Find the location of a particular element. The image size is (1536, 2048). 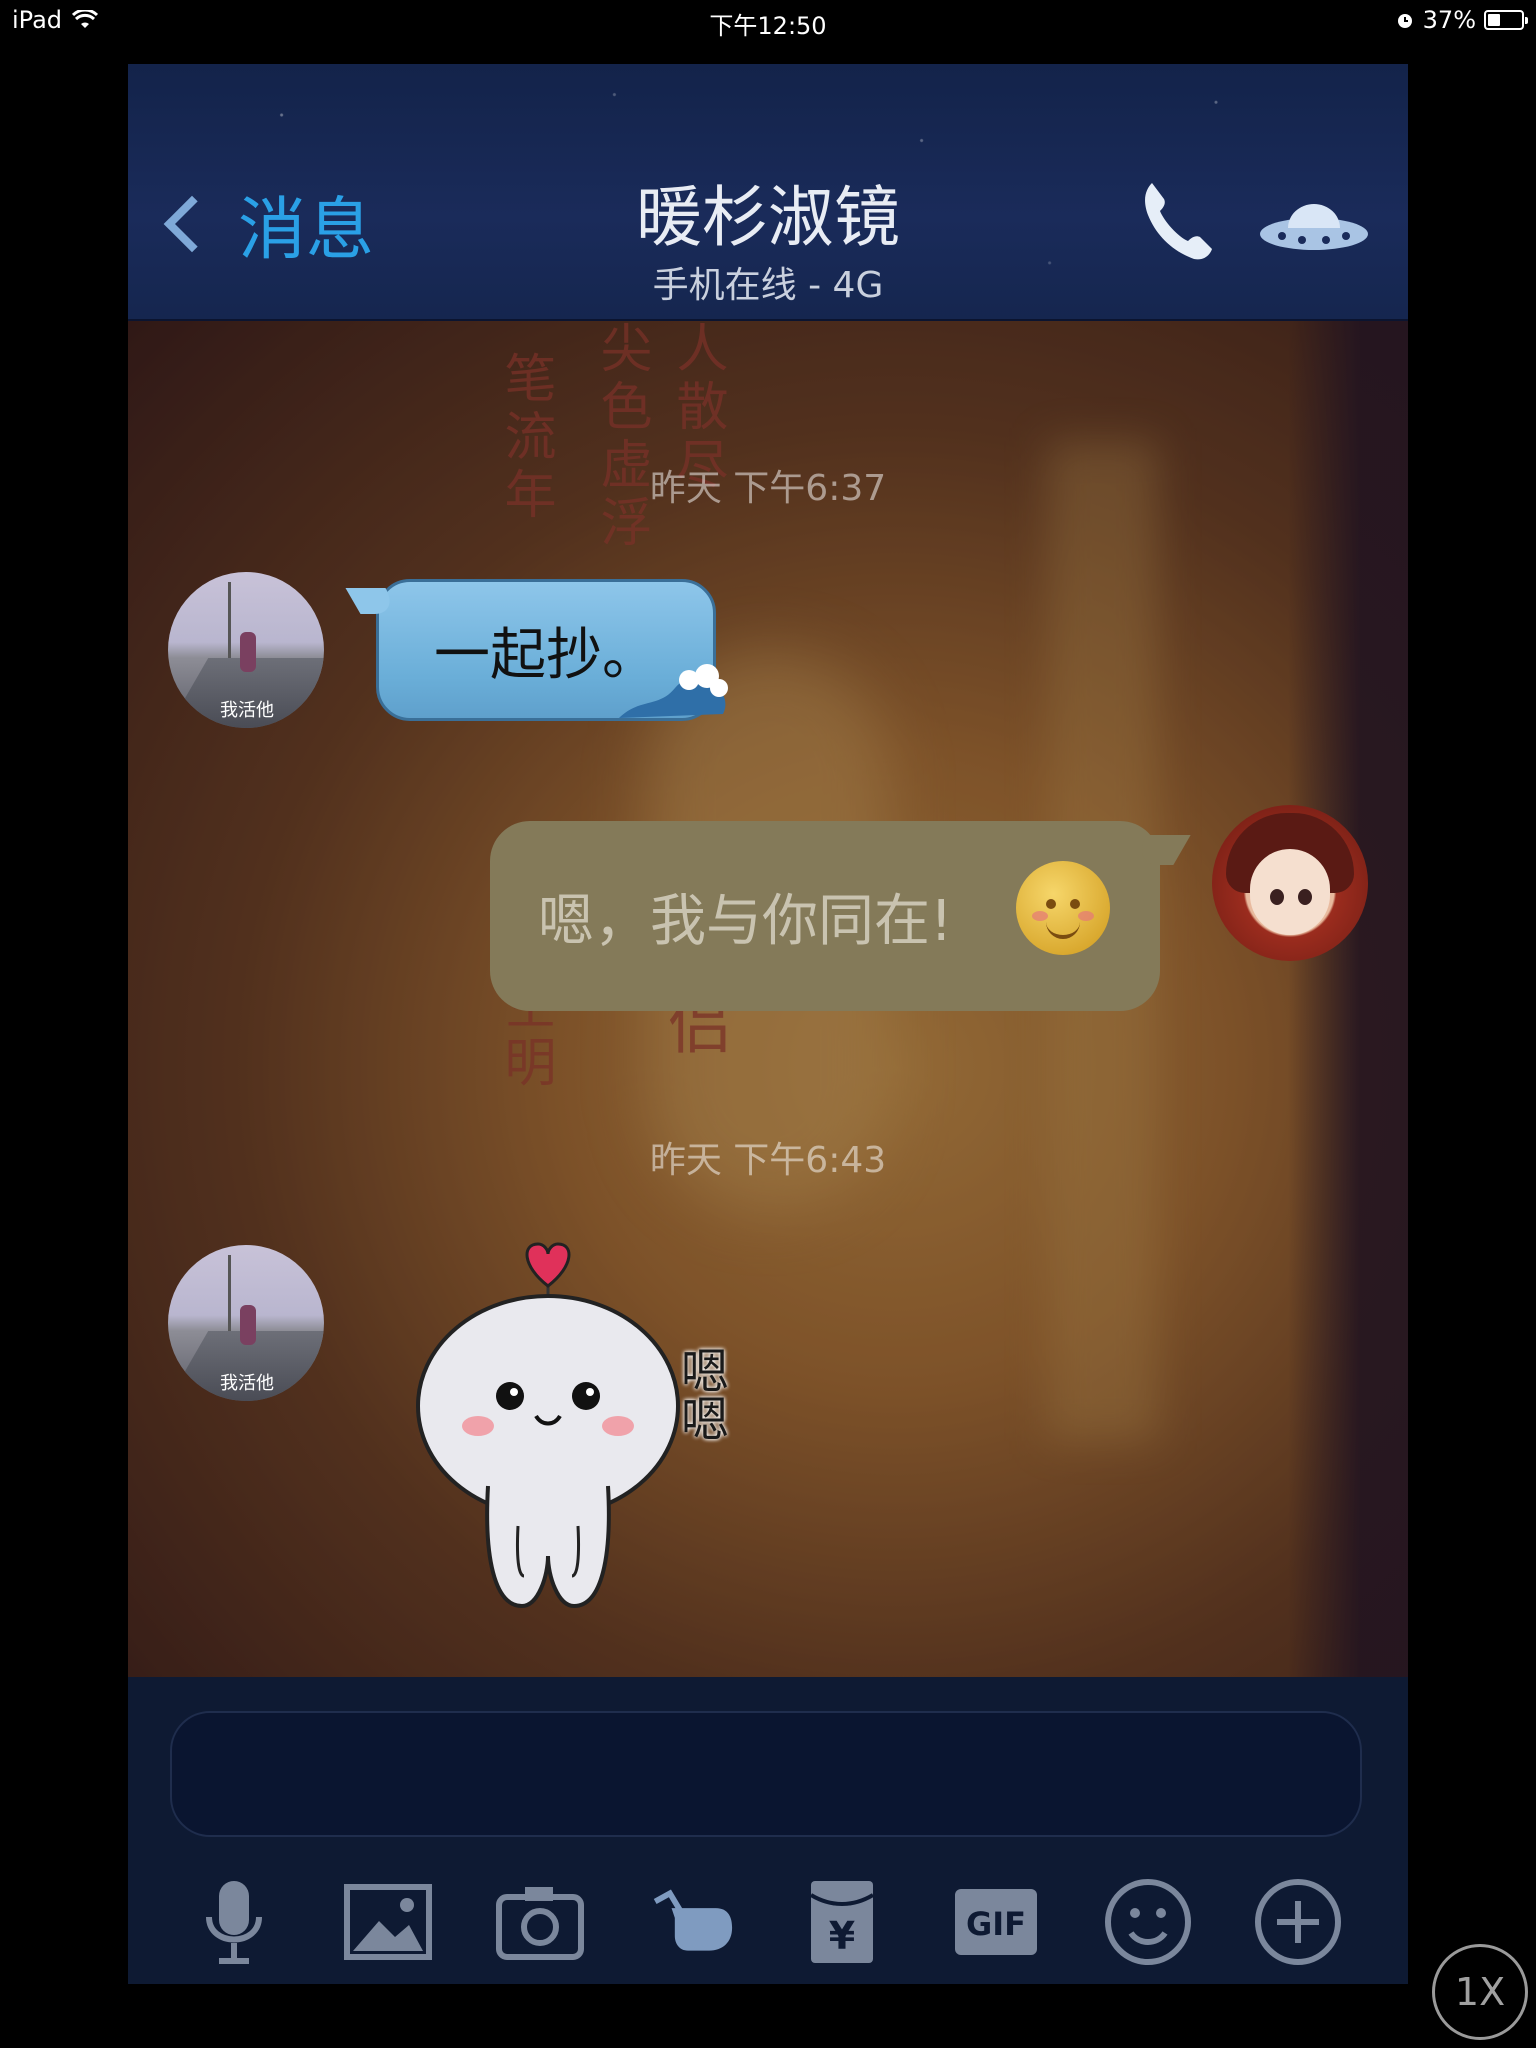

outgoing-message: 嗯，我与你同在! is located at coordinates (825, 916).